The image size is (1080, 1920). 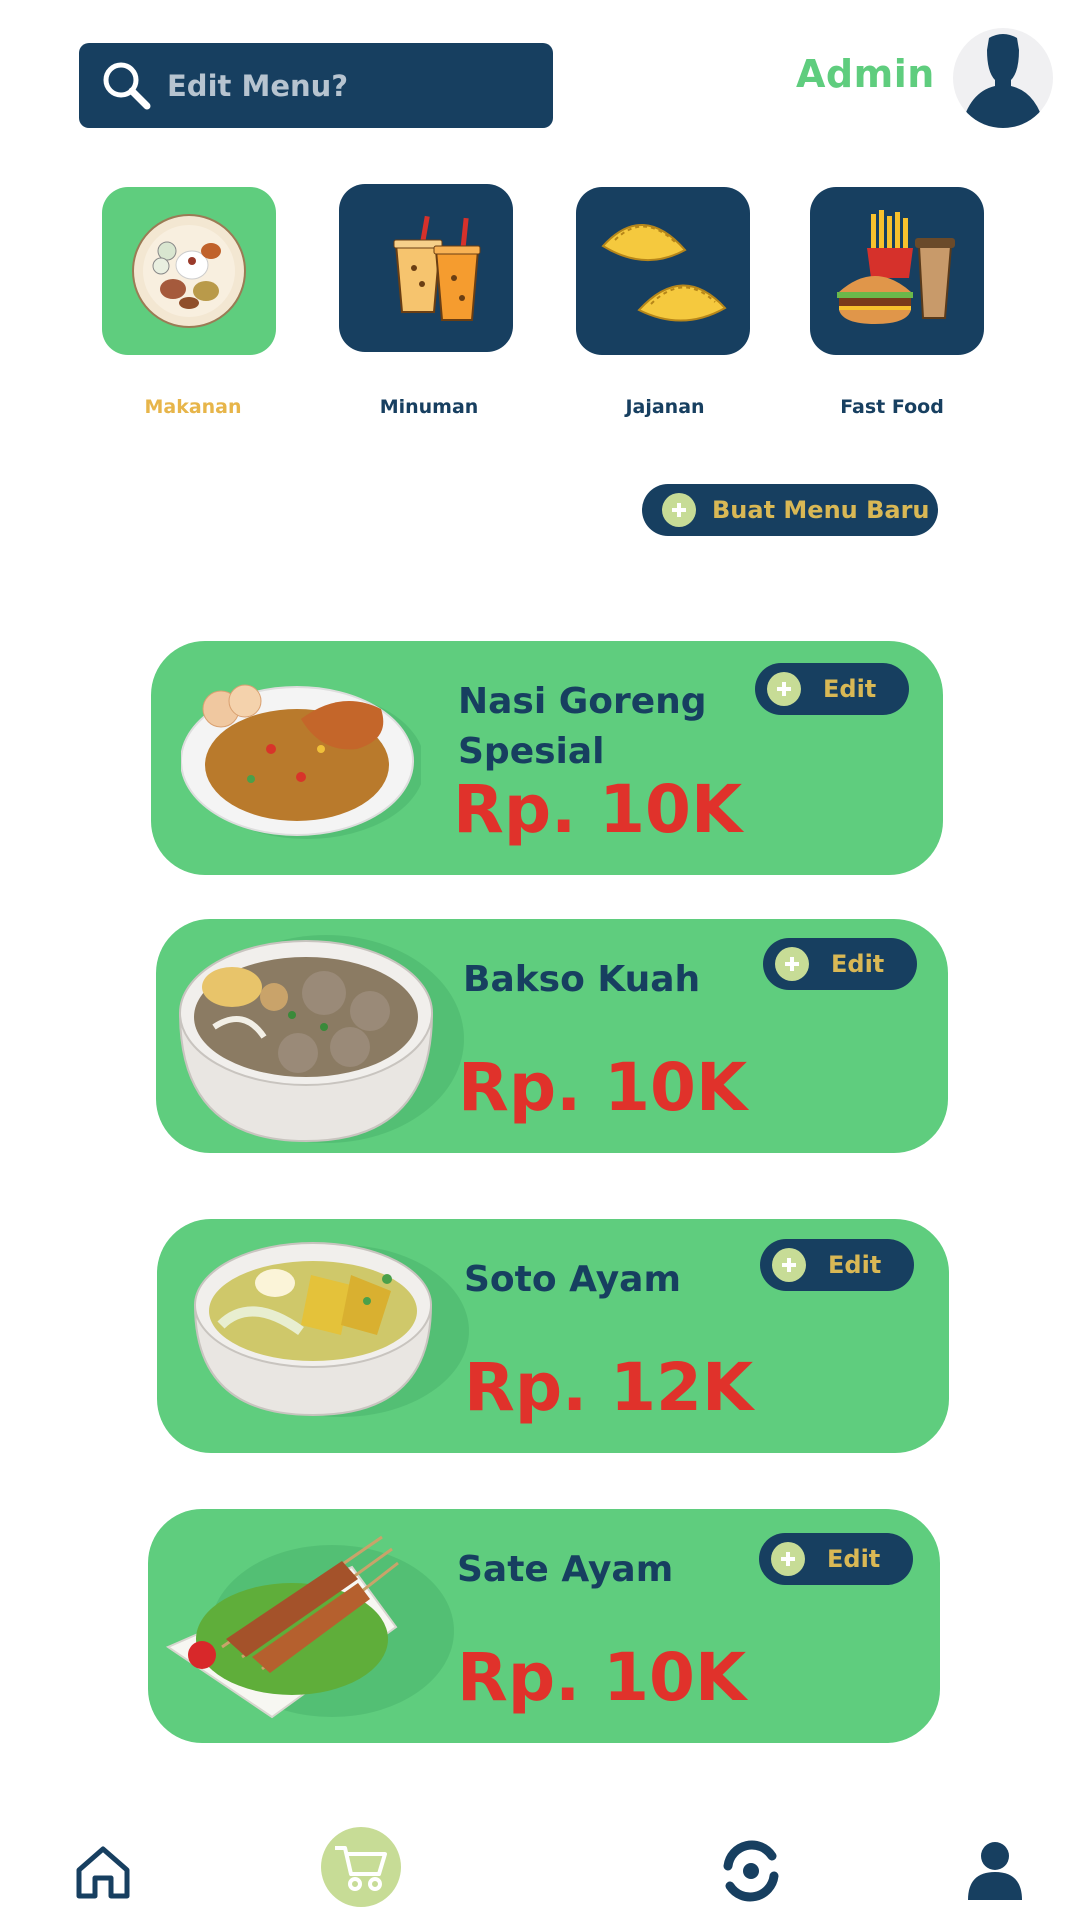 What do you see at coordinates (127, 85) in the screenshot?
I see `search-icon` at bounding box center [127, 85].